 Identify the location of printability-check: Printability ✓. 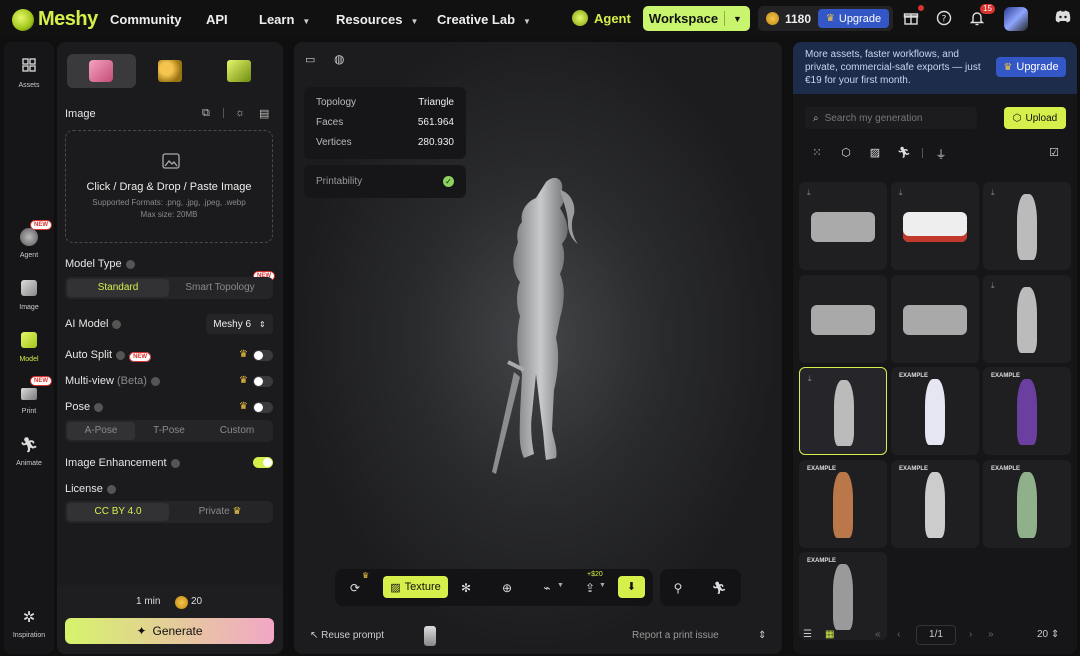
(385, 181).